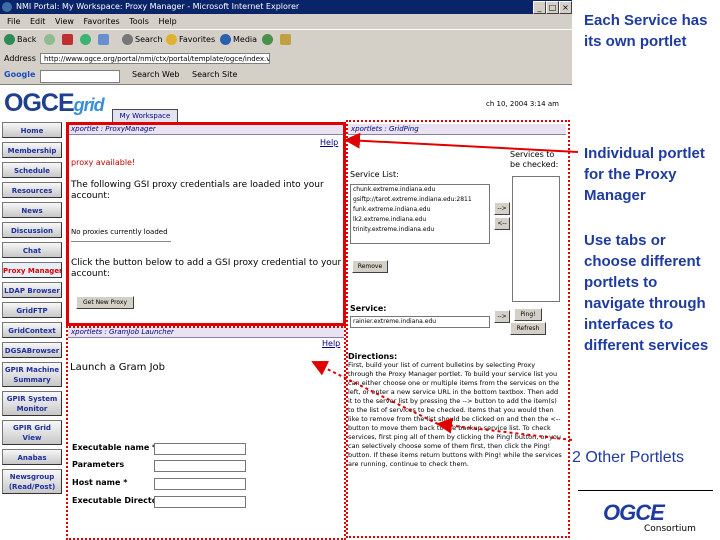  What do you see at coordinates (644, 174) in the screenshot?
I see `note-individual: Individual portlet for the Proxy Manager` at bounding box center [644, 174].